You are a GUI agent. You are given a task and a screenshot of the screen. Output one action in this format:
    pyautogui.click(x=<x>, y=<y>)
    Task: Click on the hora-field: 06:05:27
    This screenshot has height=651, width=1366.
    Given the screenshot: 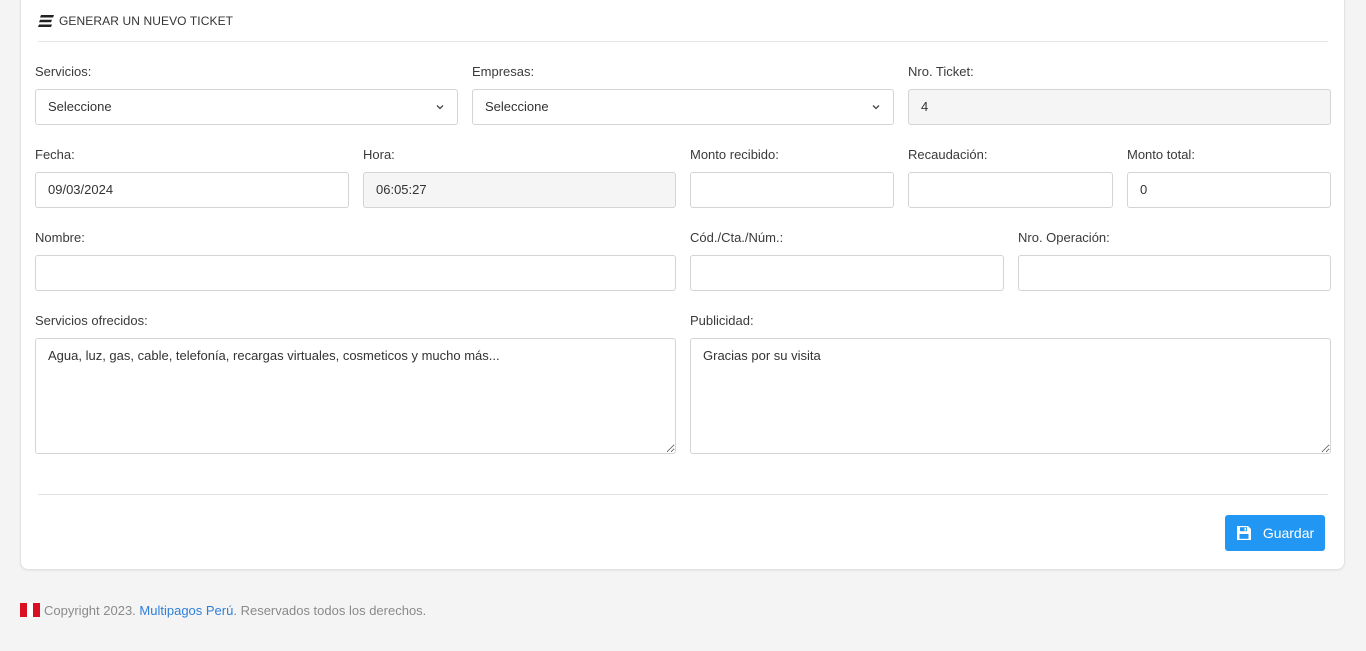 What is the action you would take?
    pyautogui.click(x=519, y=190)
    